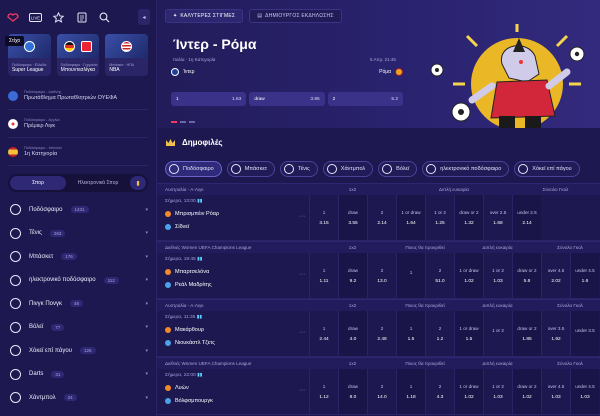  What do you see at coordinates (348, 169) in the screenshot?
I see `pill-handball: Χάντμπολ` at bounding box center [348, 169].